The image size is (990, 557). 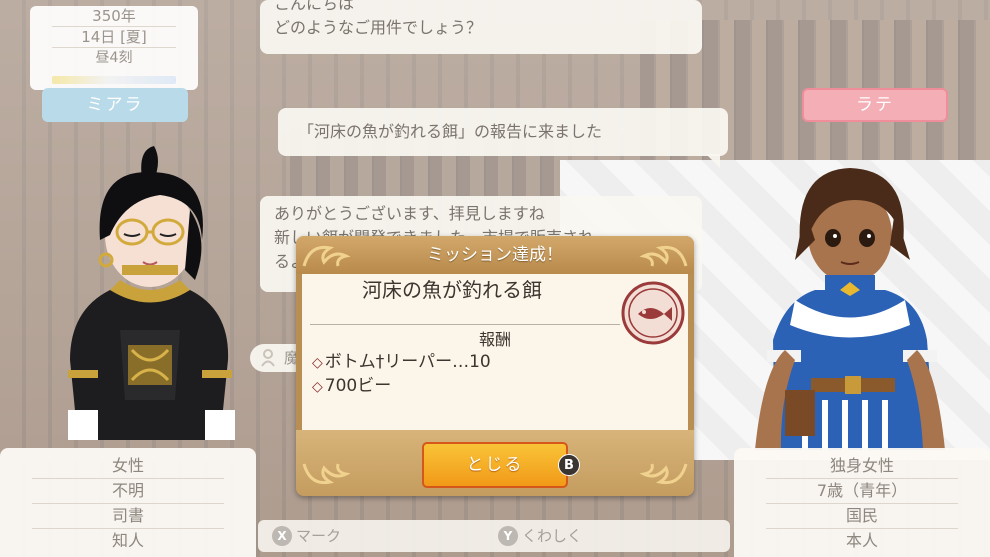 I want to click on reward-text: ボトム†リーパー…10, so click(x=407, y=362).